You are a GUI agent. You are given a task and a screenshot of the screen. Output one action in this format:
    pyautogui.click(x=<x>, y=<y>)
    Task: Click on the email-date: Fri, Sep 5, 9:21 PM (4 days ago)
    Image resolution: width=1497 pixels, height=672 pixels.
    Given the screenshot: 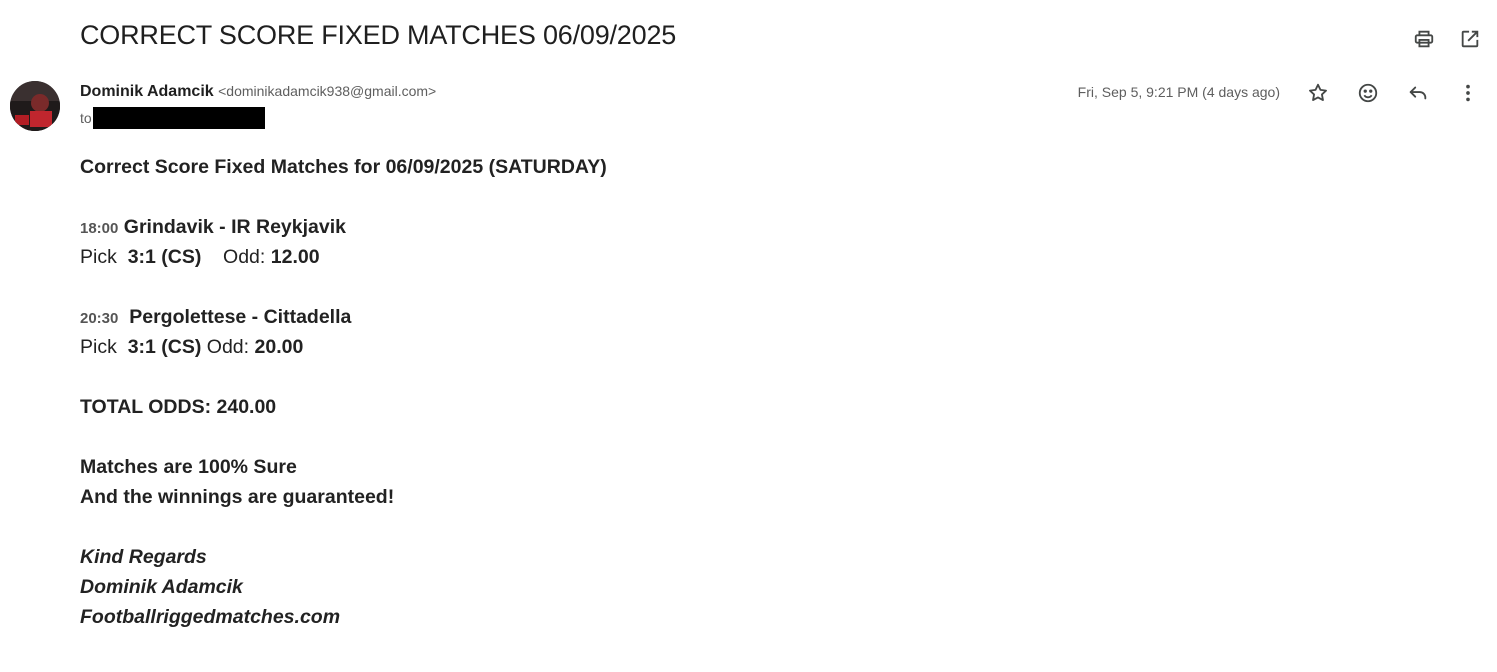 What is the action you would take?
    pyautogui.click(x=1178, y=92)
    